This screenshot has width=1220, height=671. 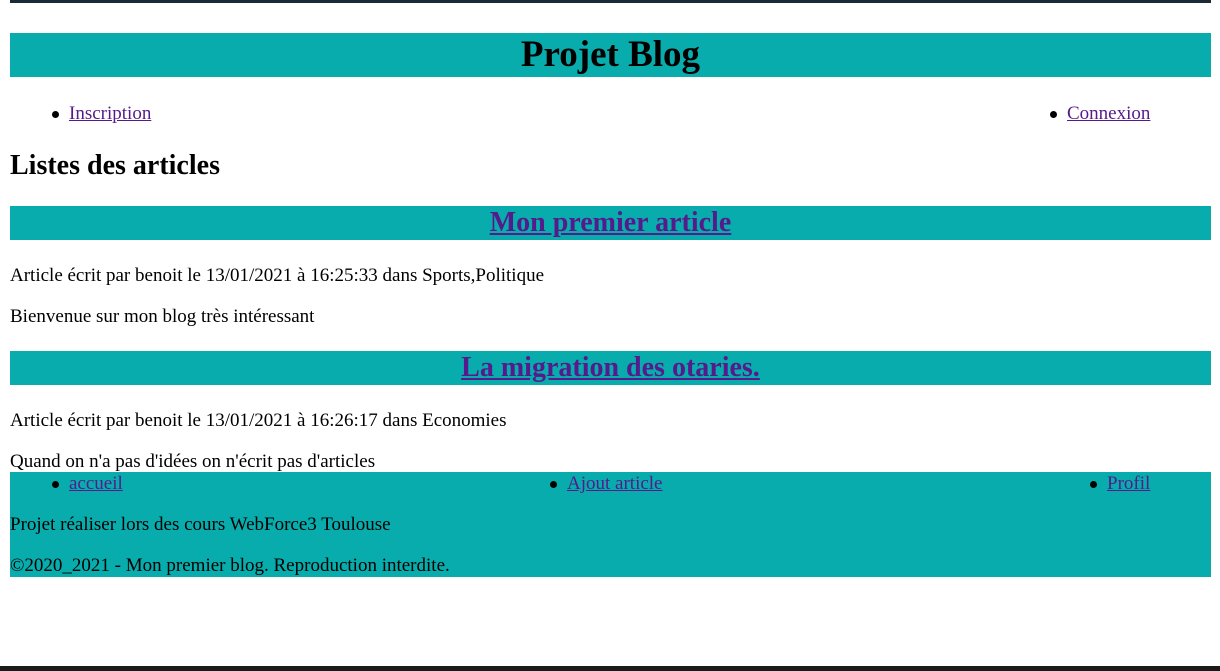 I want to click on site-header: Projet Blog, so click(x=610, y=55).